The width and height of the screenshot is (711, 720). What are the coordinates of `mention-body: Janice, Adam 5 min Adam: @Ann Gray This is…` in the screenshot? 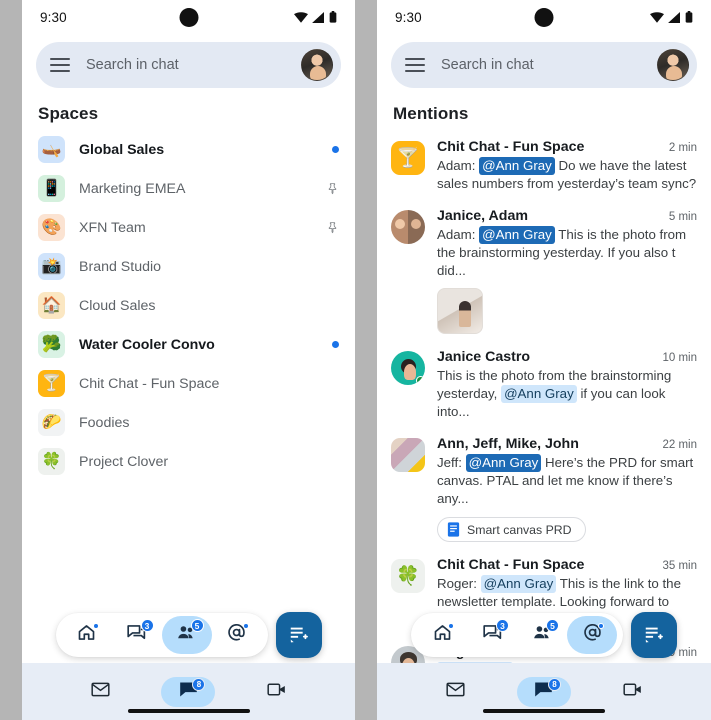 It's located at (567, 271).